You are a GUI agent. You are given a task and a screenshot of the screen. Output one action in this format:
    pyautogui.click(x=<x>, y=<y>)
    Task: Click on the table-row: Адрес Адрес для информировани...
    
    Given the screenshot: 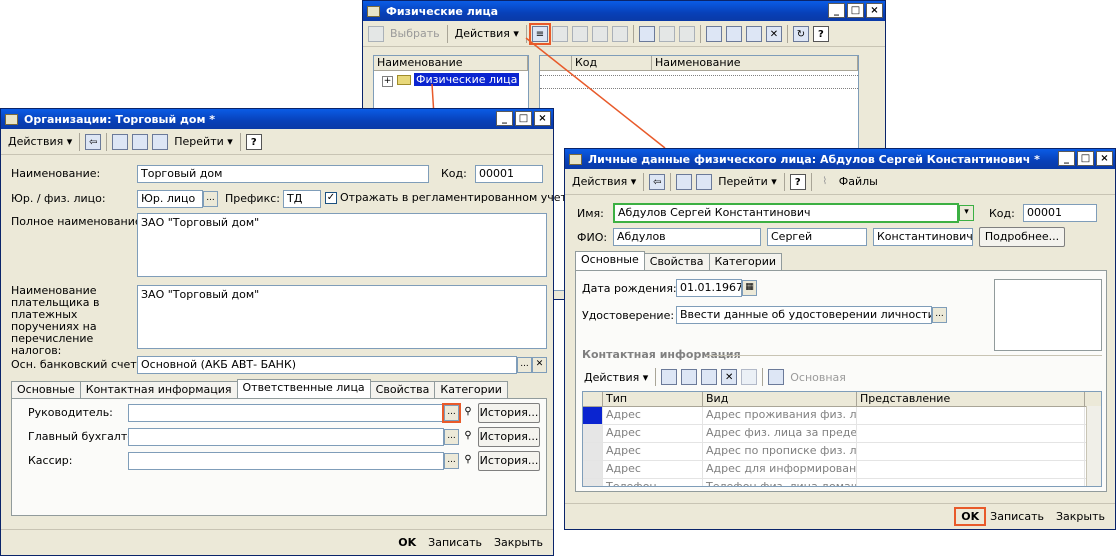 What is the action you would take?
    pyautogui.click(x=842, y=470)
    